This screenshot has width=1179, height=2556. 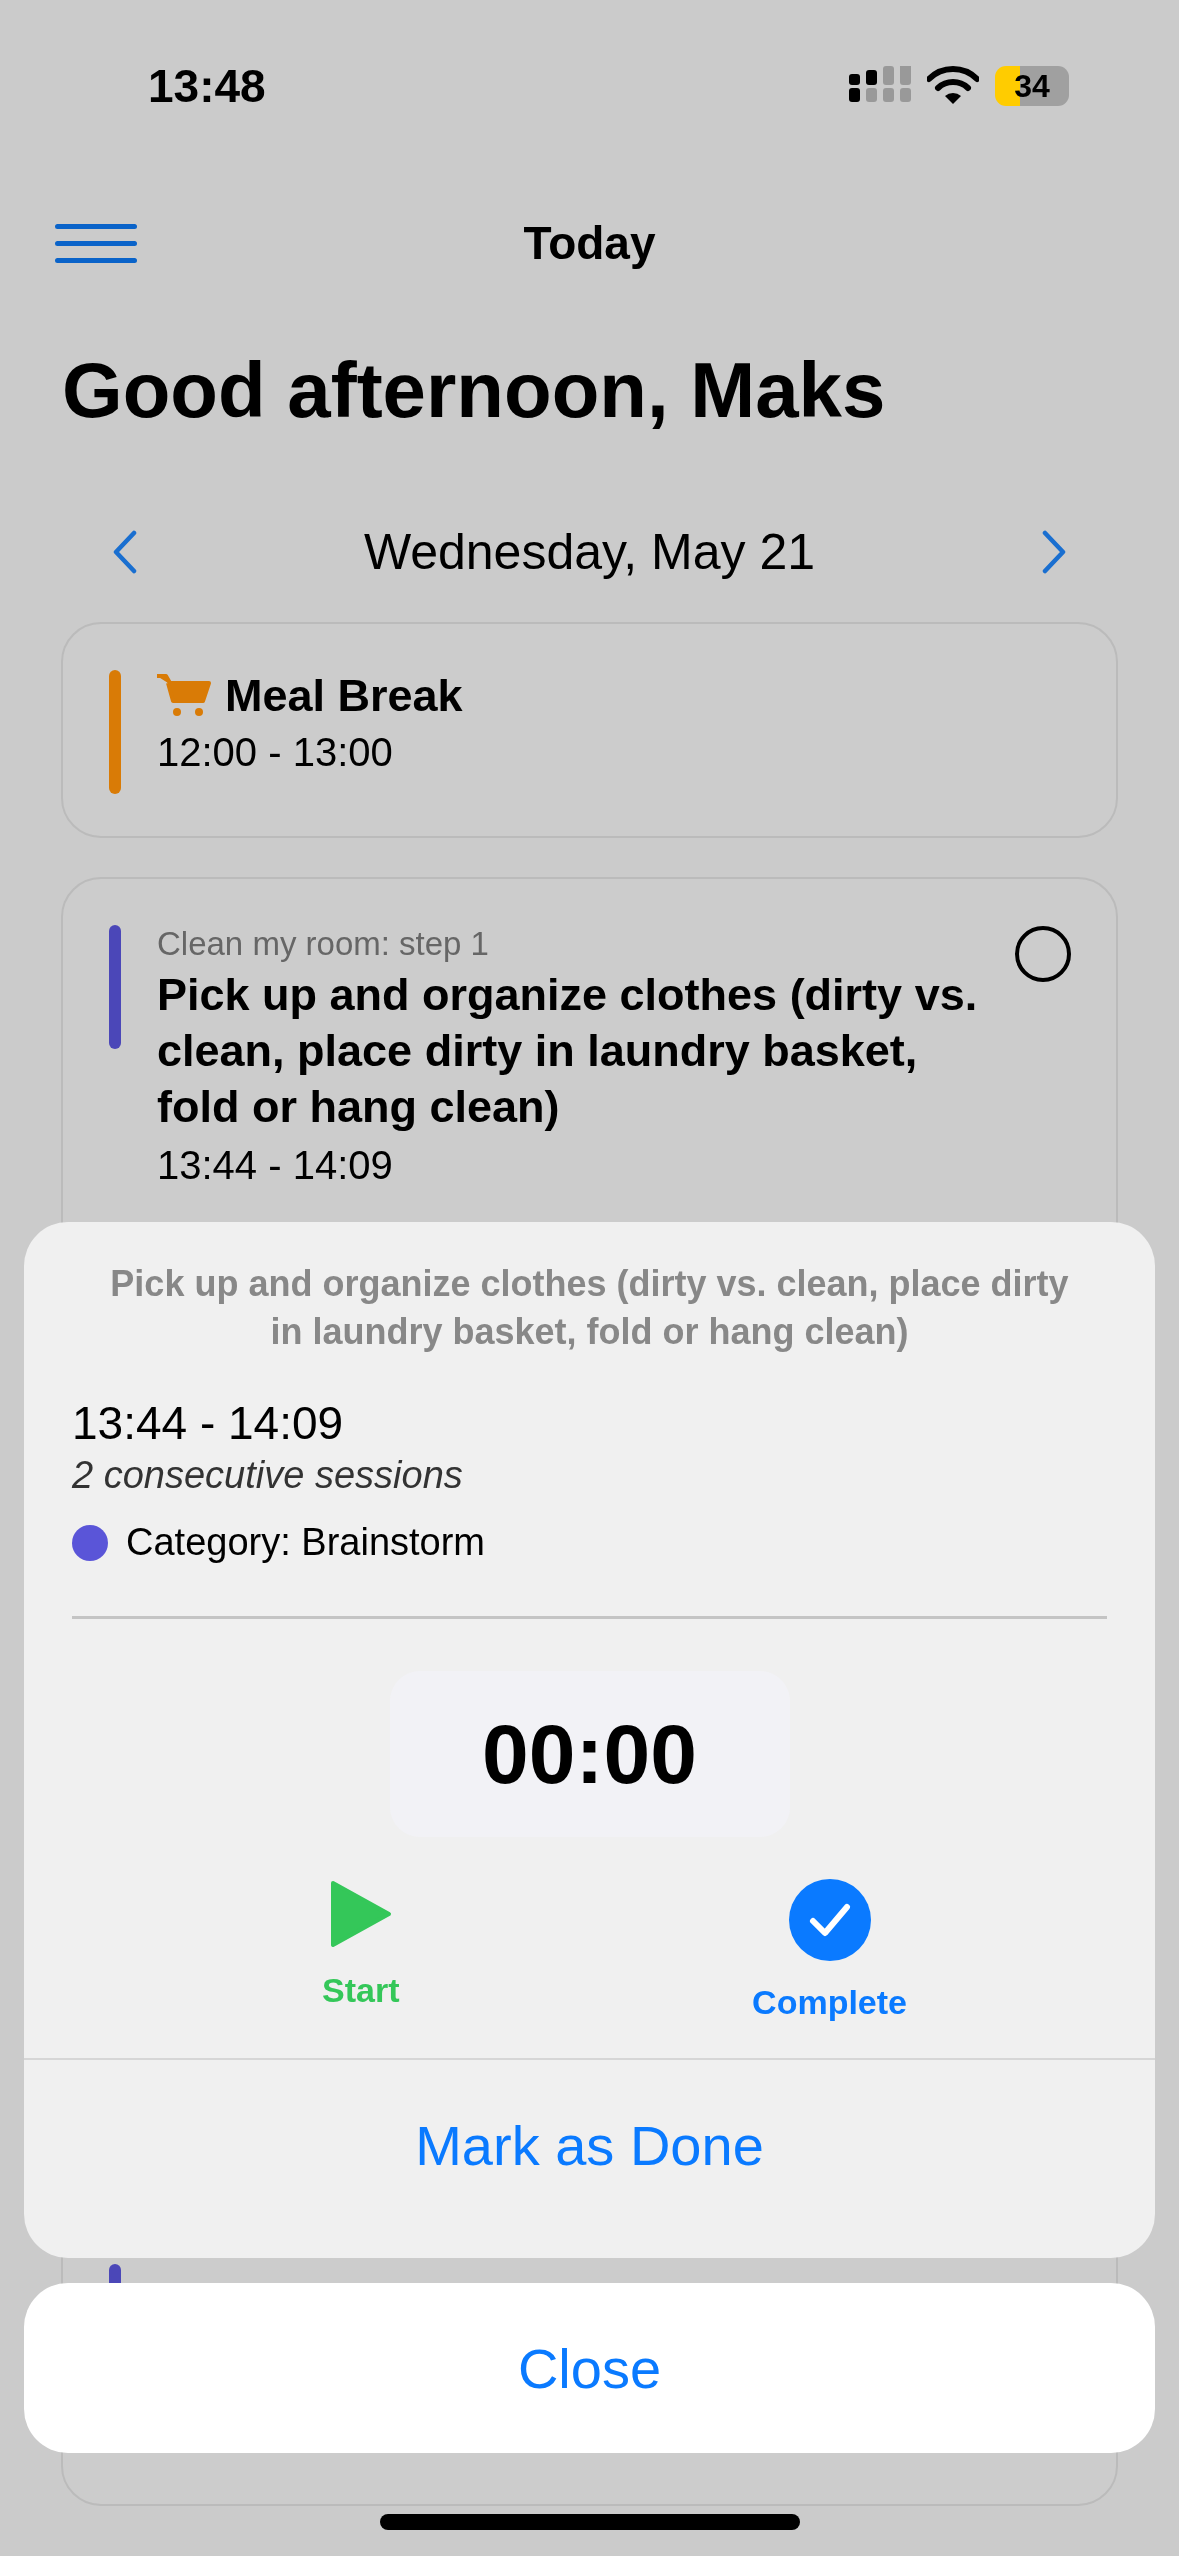 What do you see at coordinates (184, 696) in the screenshot?
I see `cart-icon` at bounding box center [184, 696].